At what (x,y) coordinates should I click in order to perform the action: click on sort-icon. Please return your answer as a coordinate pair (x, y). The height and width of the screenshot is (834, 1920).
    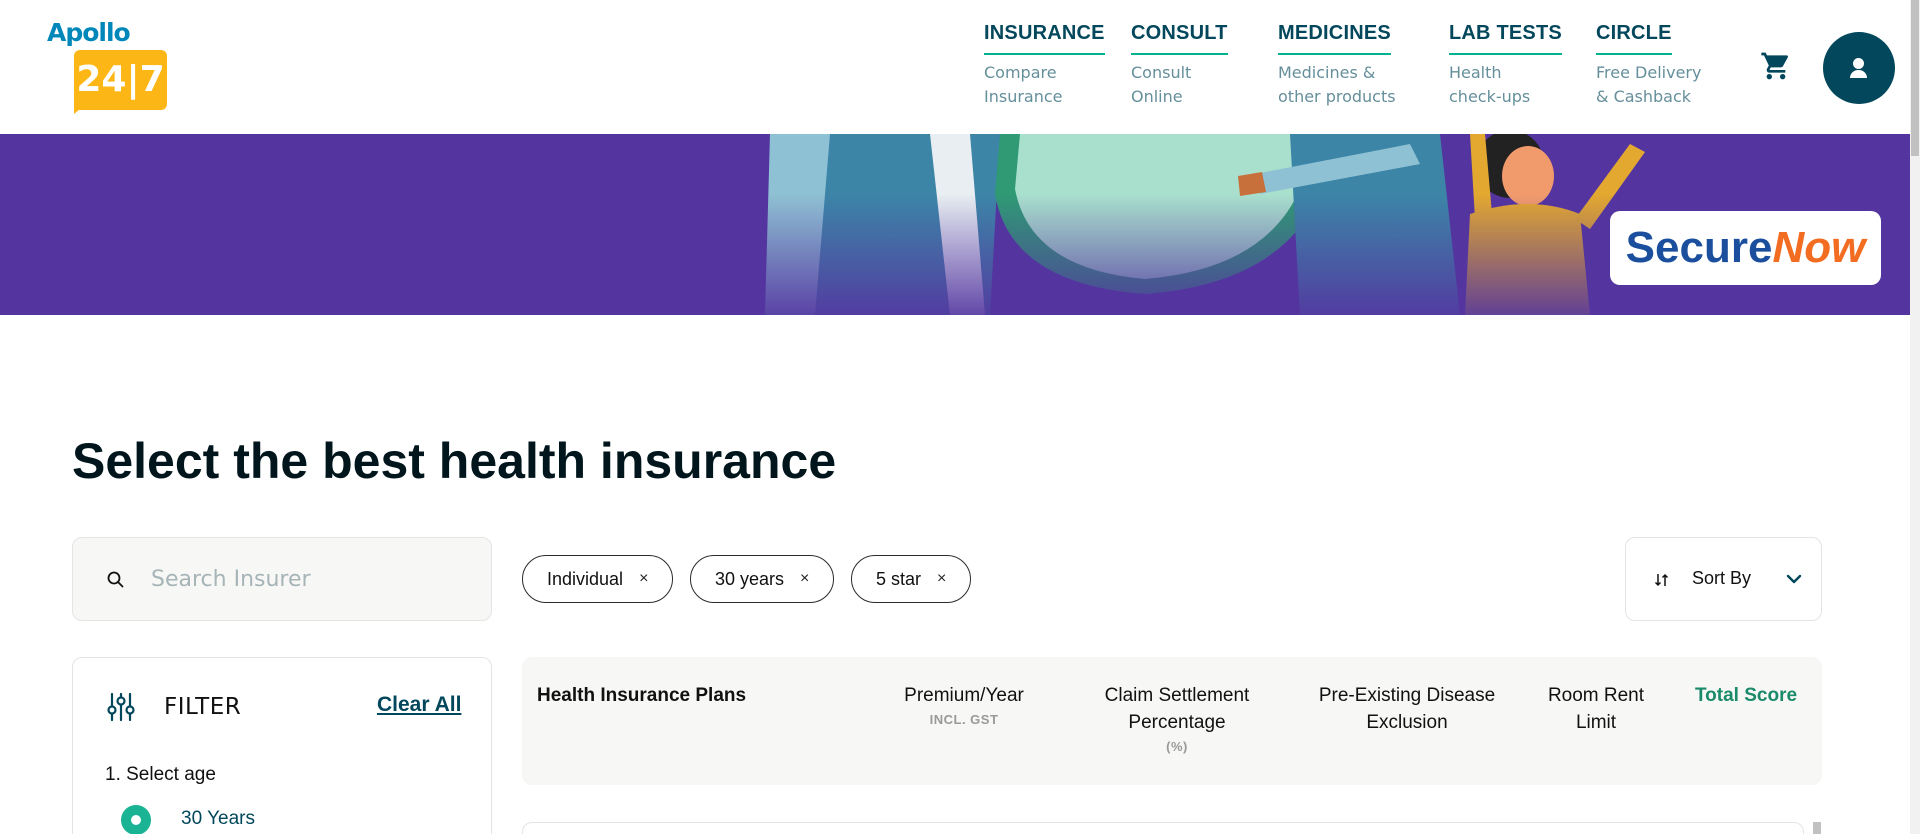
    Looking at the image, I should click on (1661, 580).